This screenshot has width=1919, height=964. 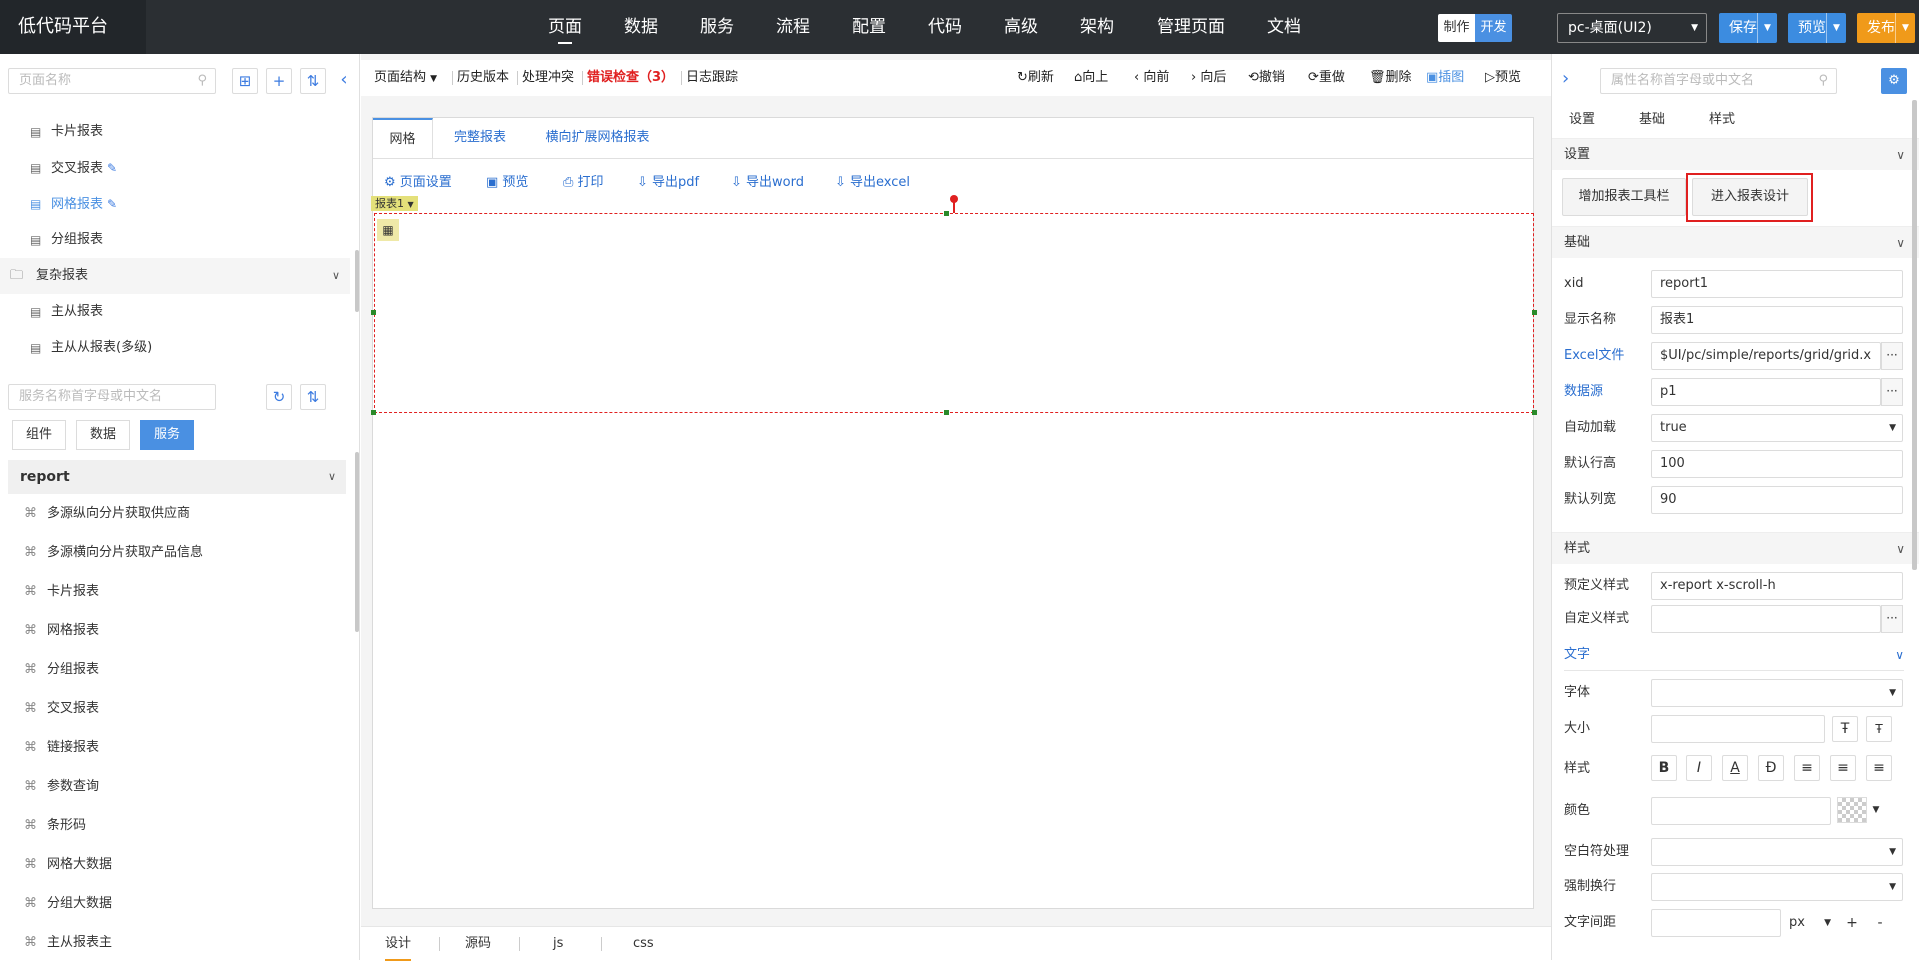 I want to click on predefined-style-input: x-report x-scroll-h, so click(x=1777, y=586).